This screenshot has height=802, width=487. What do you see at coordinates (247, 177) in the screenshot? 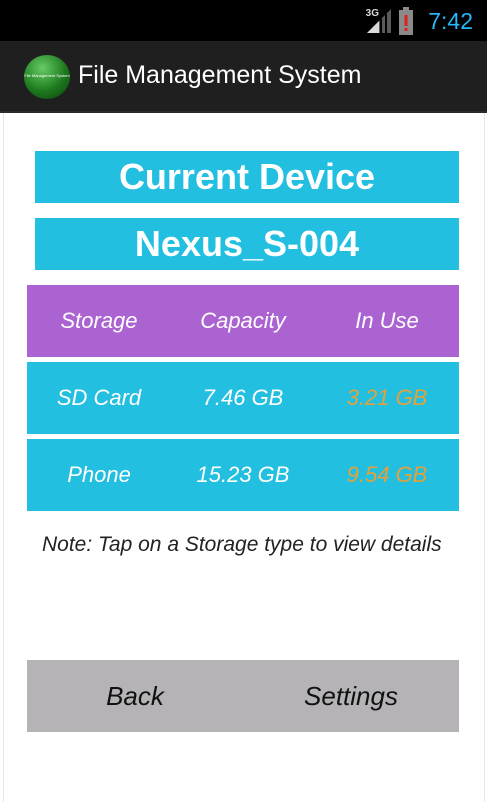
I see `page-title: Current Device` at bounding box center [247, 177].